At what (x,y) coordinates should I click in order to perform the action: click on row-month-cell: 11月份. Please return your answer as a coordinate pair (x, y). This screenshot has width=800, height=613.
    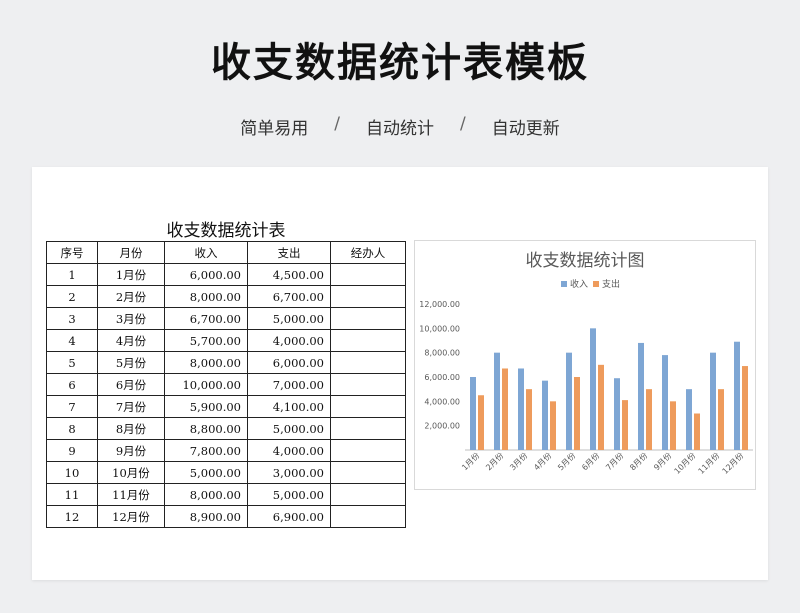
    Looking at the image, I should click on (131, 494).